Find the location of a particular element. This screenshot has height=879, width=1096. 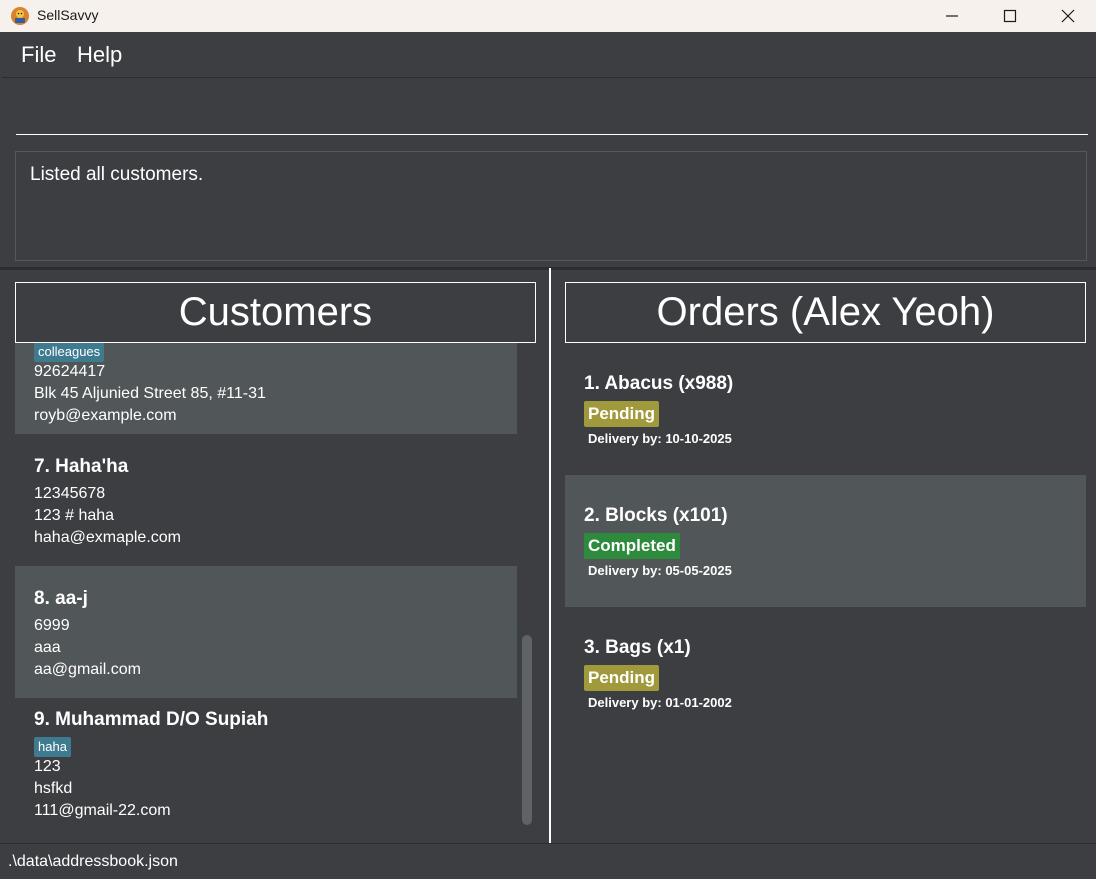

customer-name: 7. Haha'ha is located at coordinates (81, 466).